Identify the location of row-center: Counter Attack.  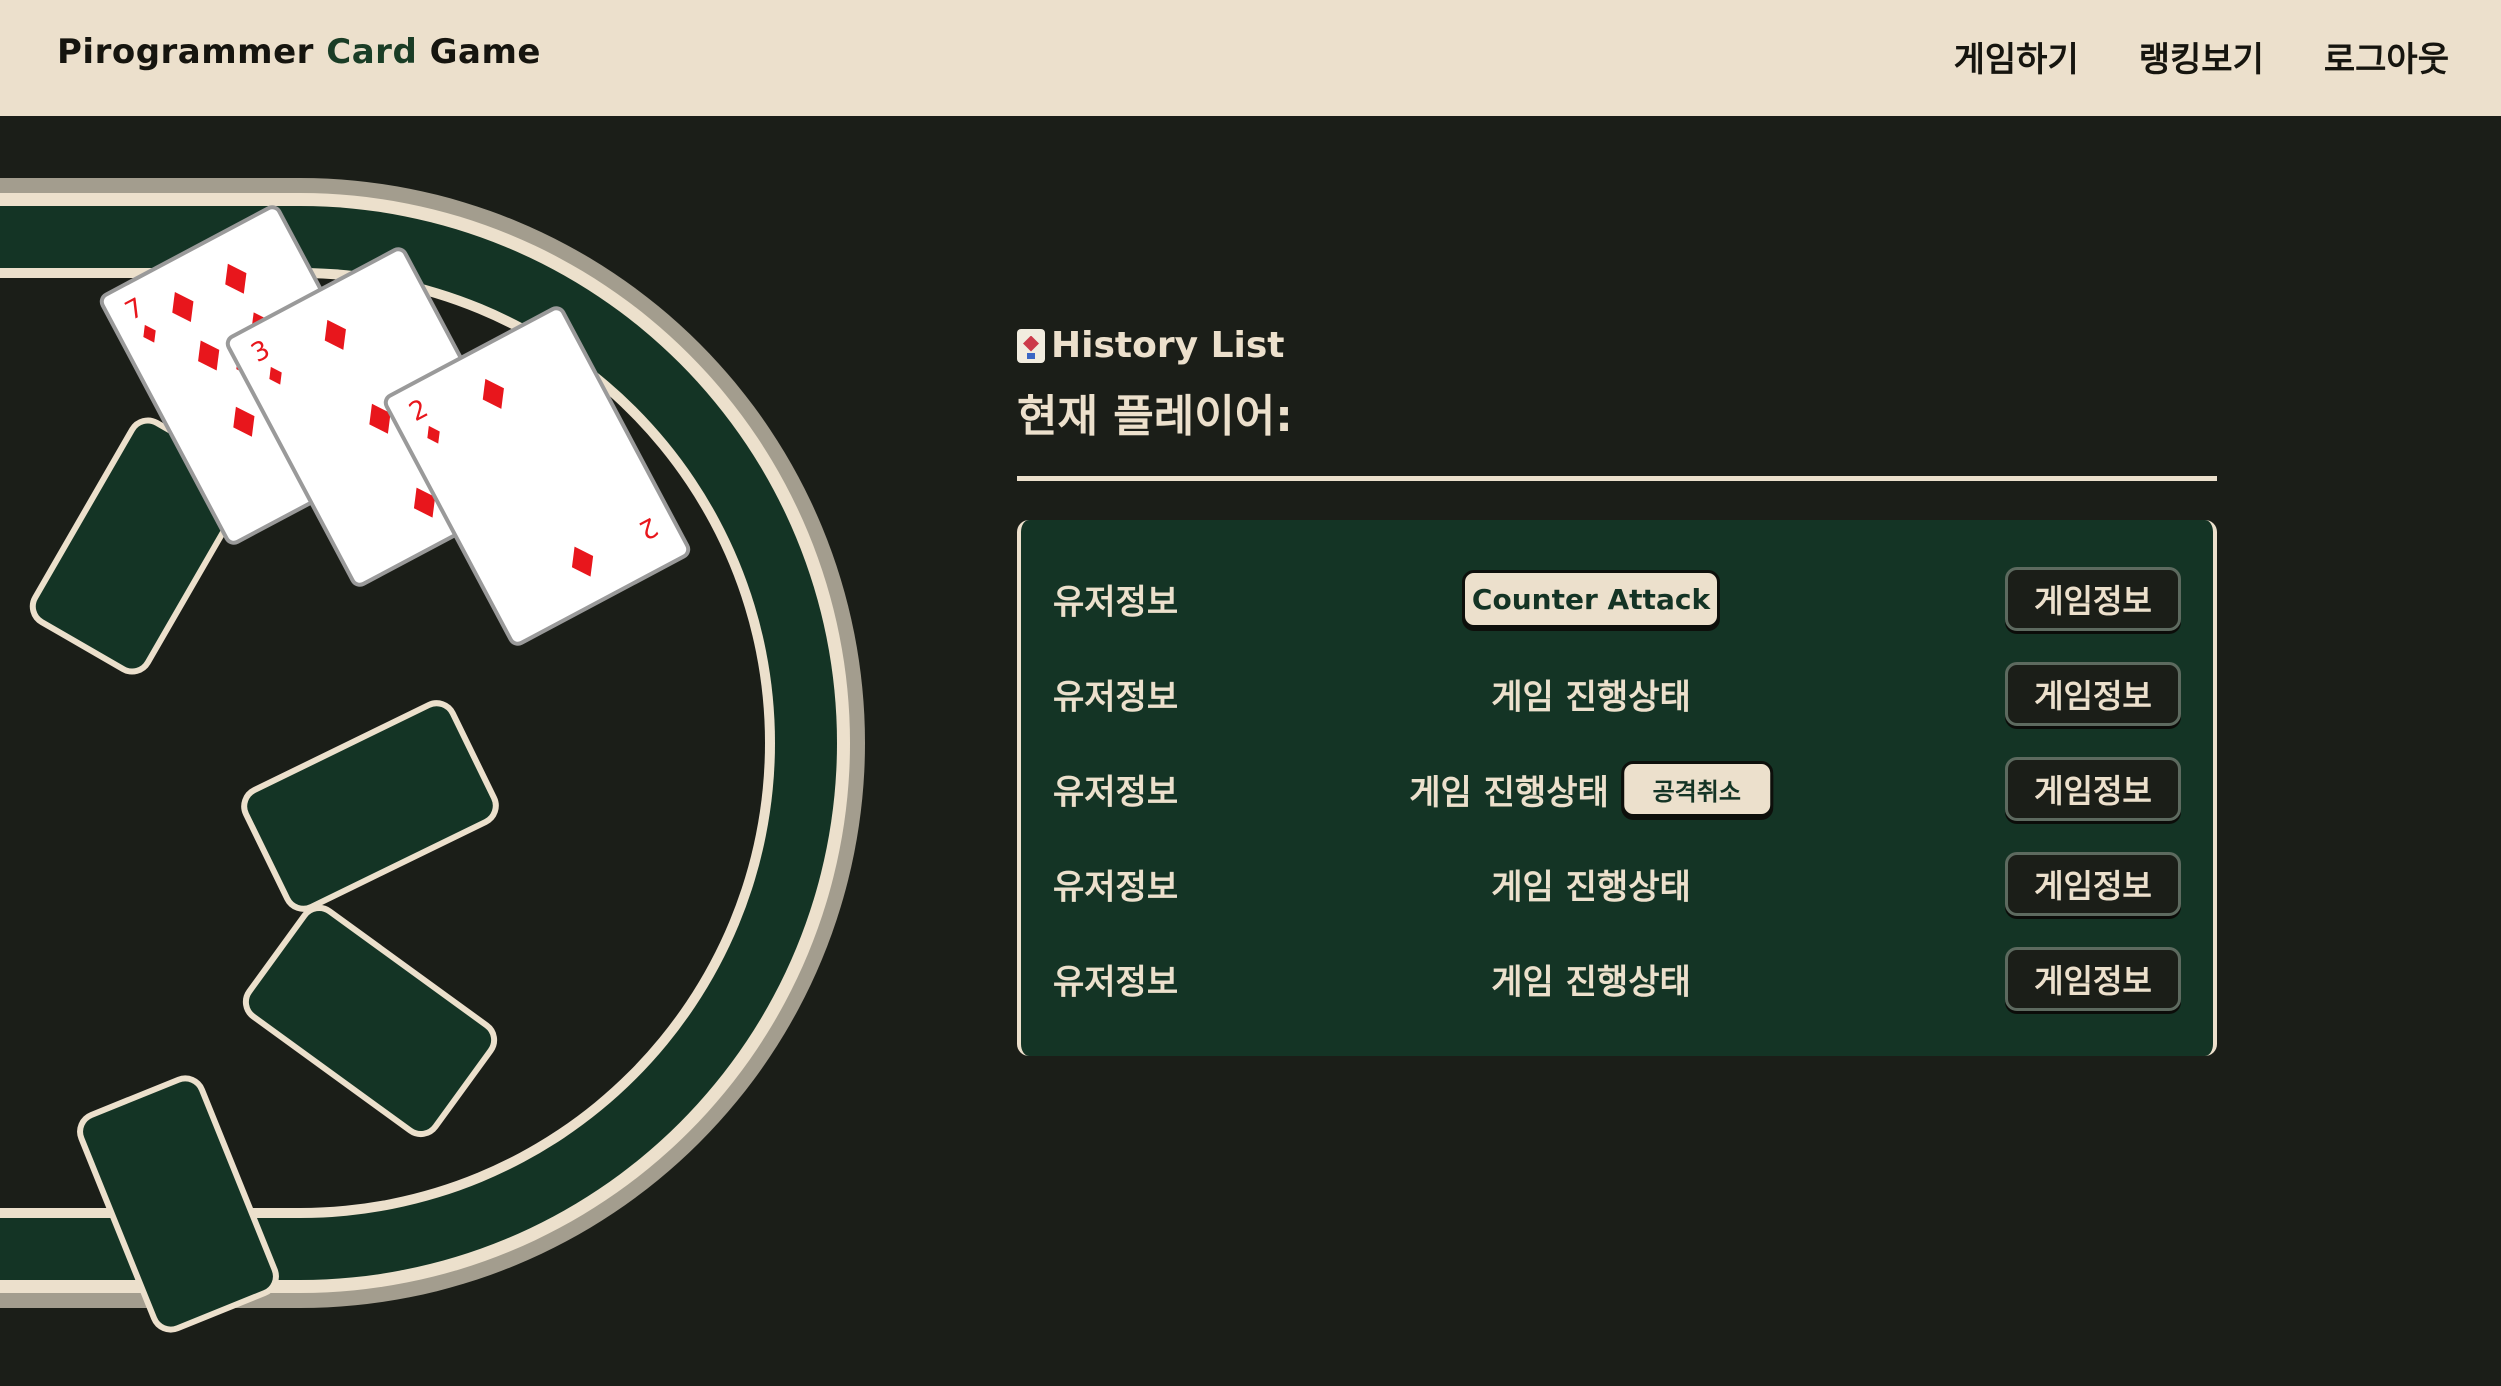
(1591, 599).